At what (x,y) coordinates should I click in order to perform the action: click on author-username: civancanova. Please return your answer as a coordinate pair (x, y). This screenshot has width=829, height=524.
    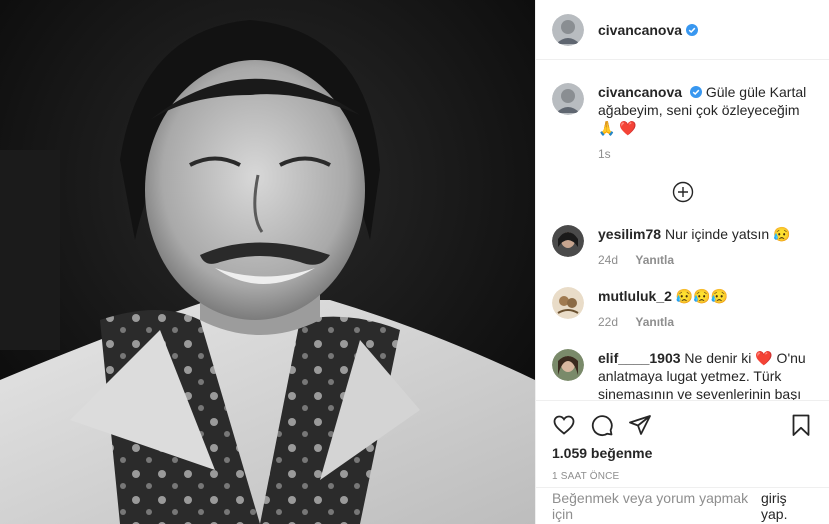
    Looking at the image, I should click on (640, 30).